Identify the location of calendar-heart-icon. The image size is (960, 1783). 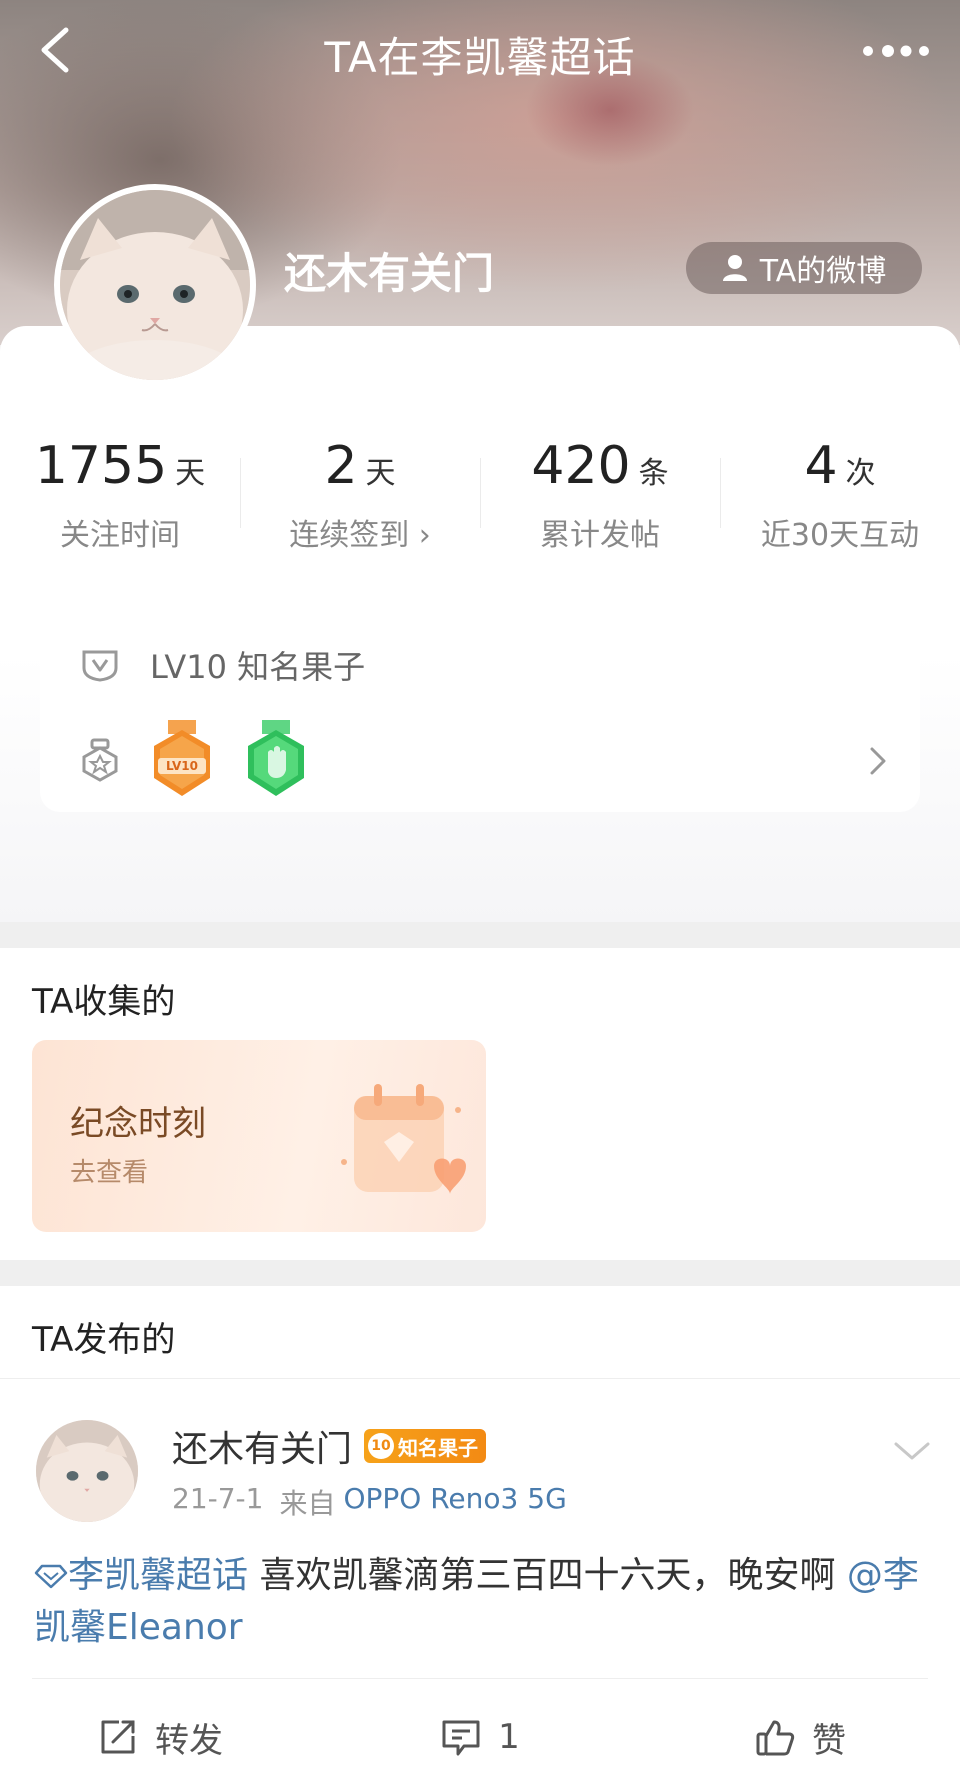
(403, 1139).